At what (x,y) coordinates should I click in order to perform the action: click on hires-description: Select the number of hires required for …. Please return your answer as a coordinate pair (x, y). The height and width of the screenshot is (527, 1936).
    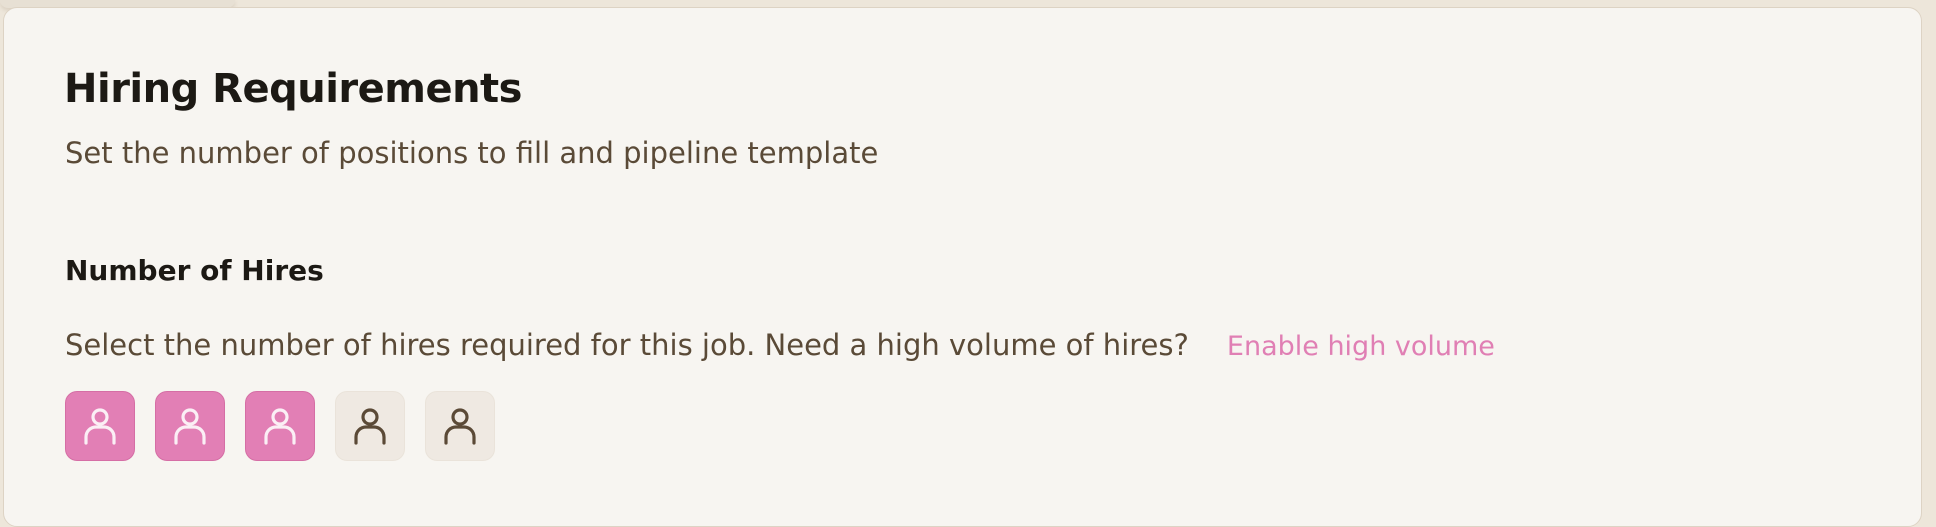
    Looking at the image, I should click on (627, 345).